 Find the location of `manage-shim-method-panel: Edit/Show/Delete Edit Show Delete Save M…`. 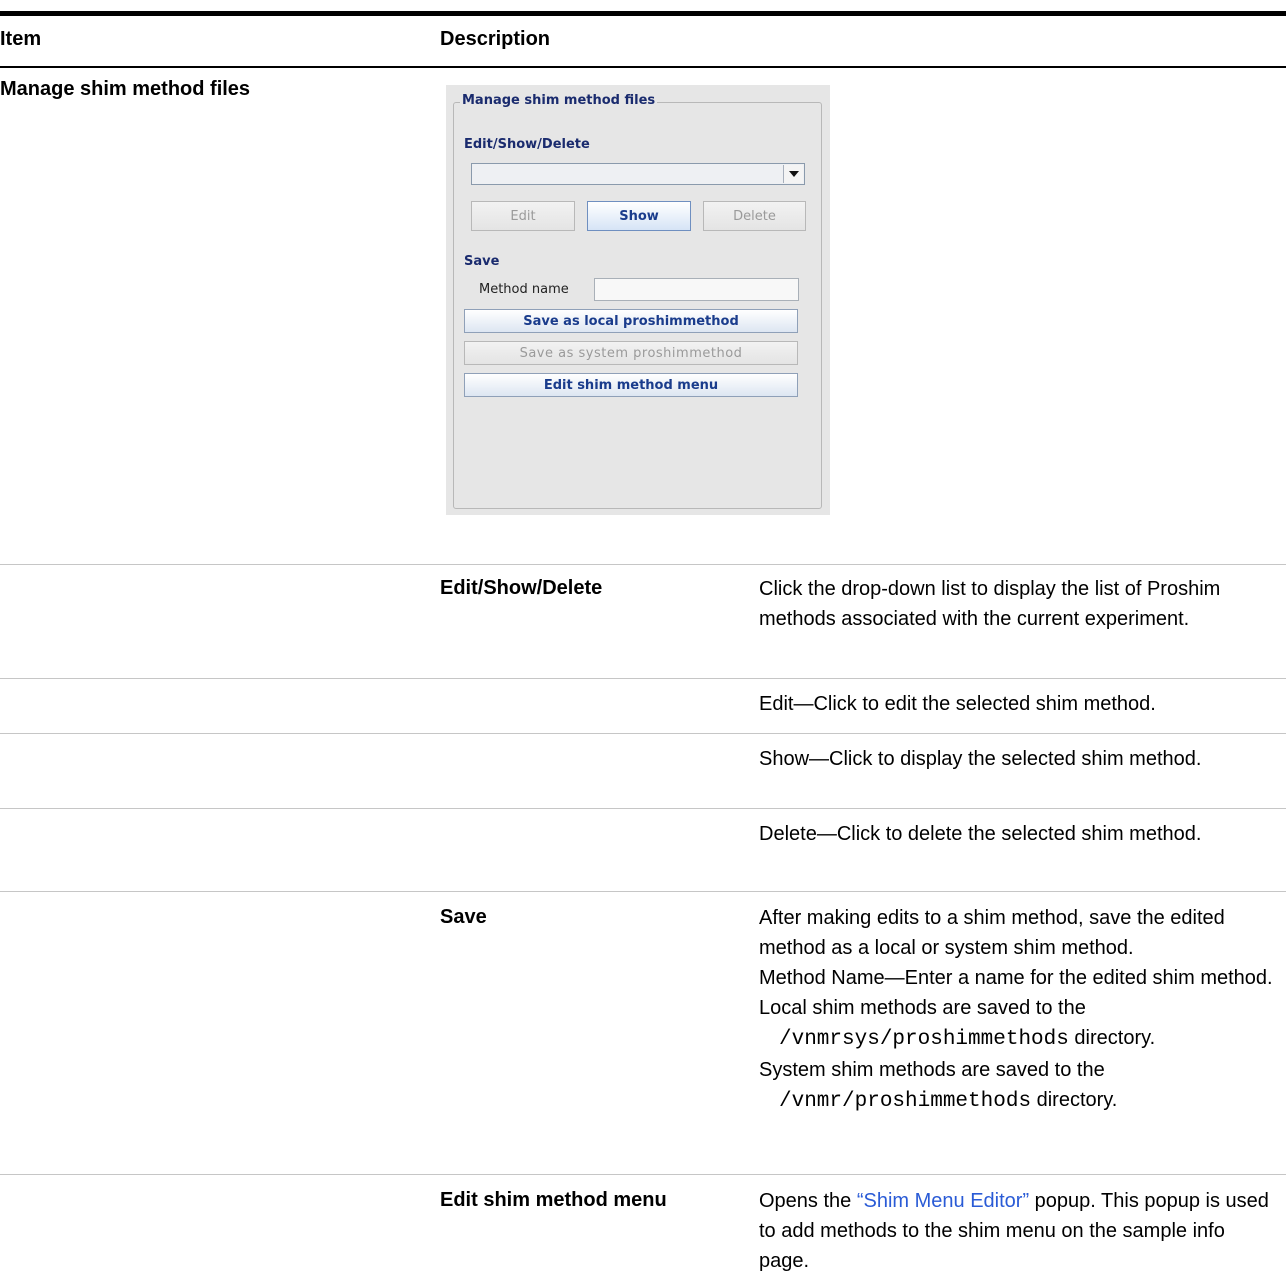

manage-shim-method-panel: Edit/Show/Delete Edit Show Delete Save M… is located at coordinates (638, 300).